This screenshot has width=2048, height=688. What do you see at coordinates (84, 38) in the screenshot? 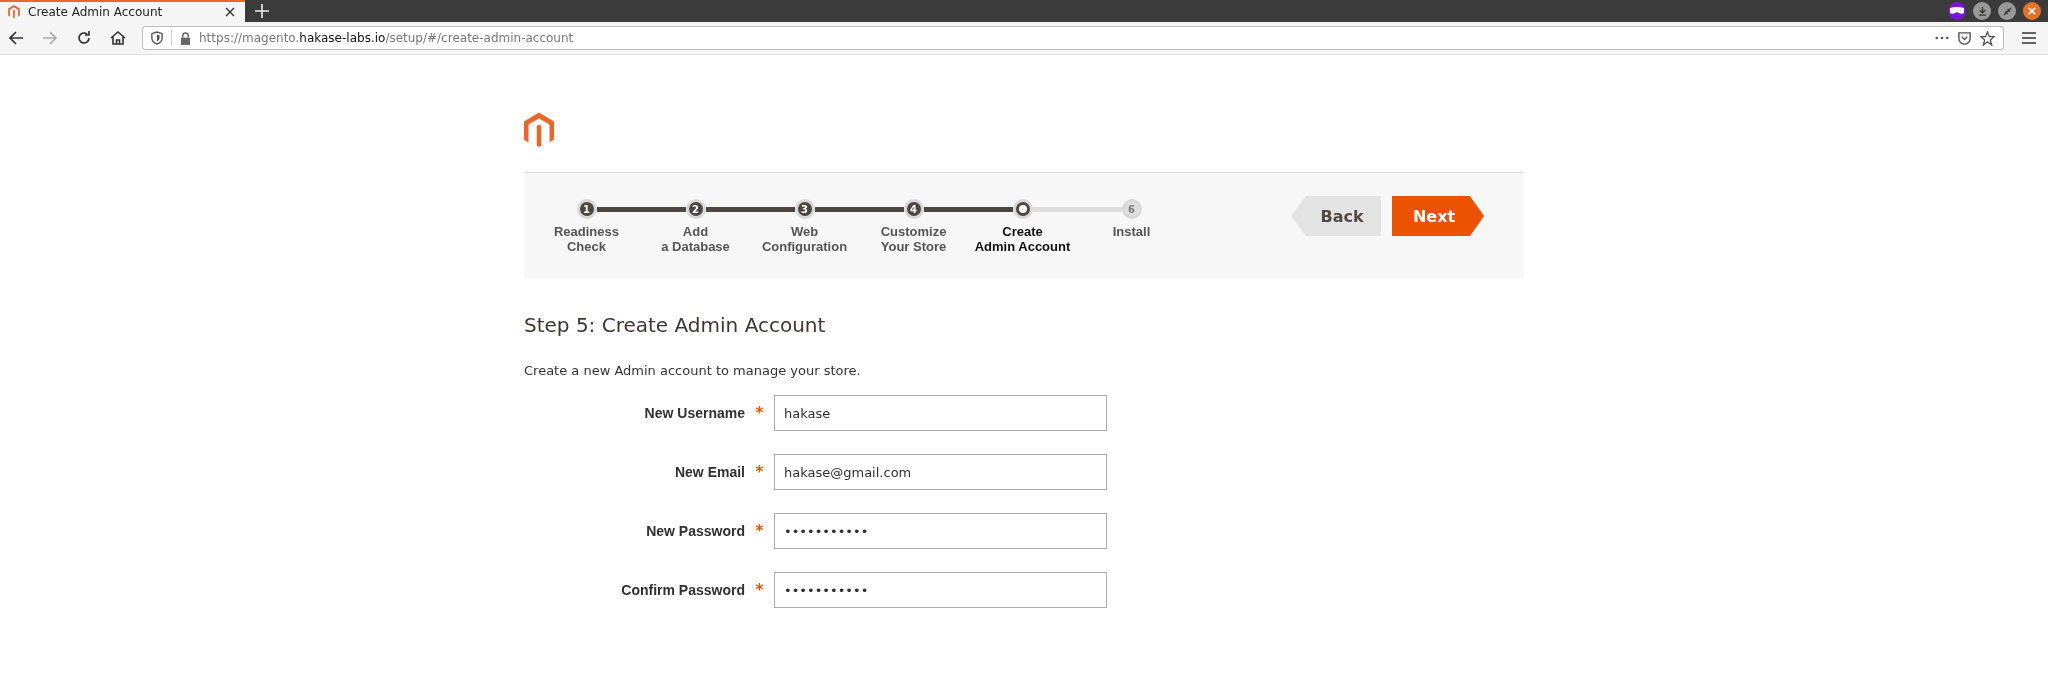
I see `reload-icon` at bounding box center [84, 38].